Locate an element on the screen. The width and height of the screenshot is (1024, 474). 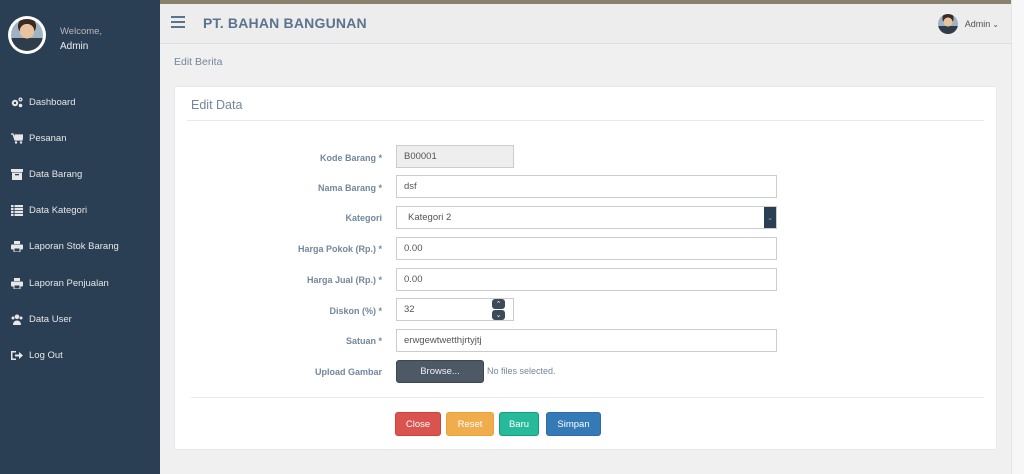
diskon-label: Diskon (%) * is located at coordinates (355, 311).